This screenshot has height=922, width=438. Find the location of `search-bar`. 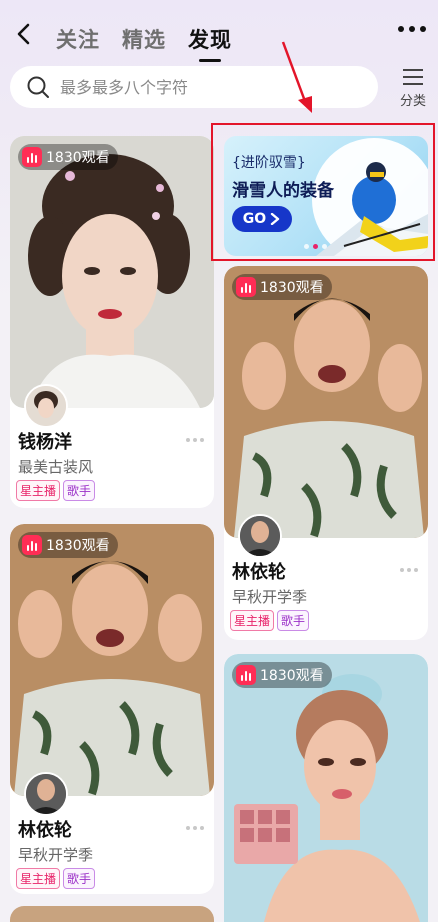

search-bar is located at coordinates (194, 87).